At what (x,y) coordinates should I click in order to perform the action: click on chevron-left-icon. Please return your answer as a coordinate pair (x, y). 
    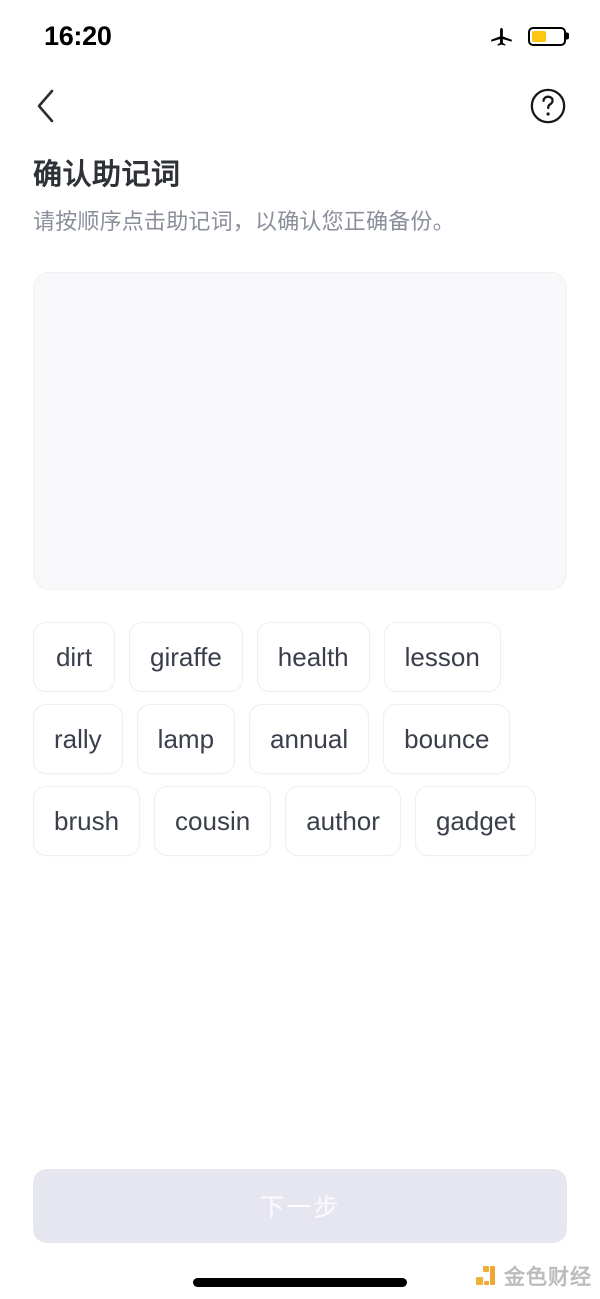
    Looking at the image, I should click on (46, 108).